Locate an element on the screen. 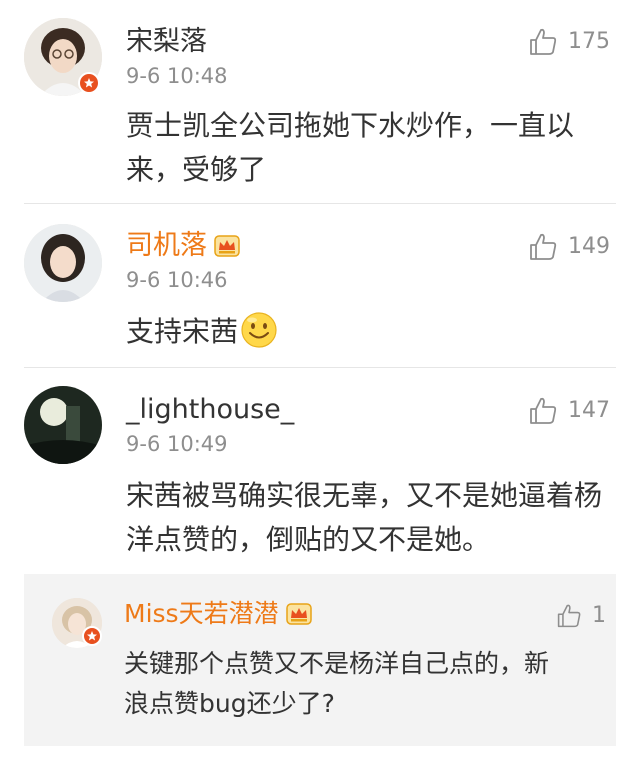 The image size is (640, 761). timestamp: 9-6 10:46 is located at coordinates (177, 280).